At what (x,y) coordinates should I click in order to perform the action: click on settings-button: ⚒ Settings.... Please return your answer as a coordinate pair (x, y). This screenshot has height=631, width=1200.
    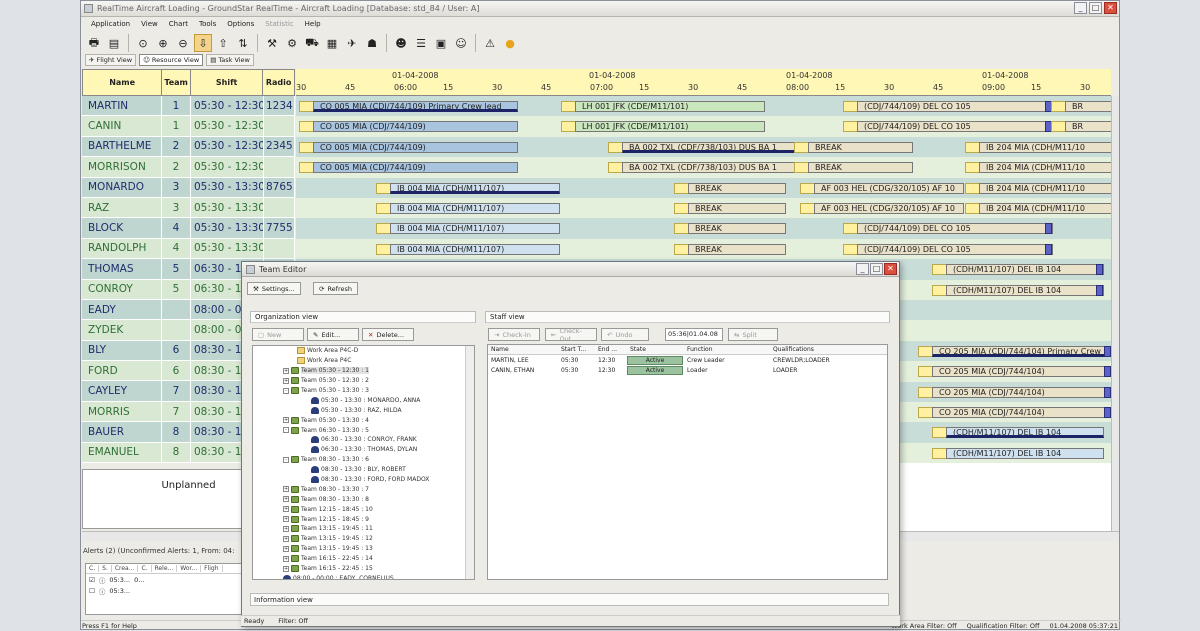
    Looking at the image, I should click on (274, 288).